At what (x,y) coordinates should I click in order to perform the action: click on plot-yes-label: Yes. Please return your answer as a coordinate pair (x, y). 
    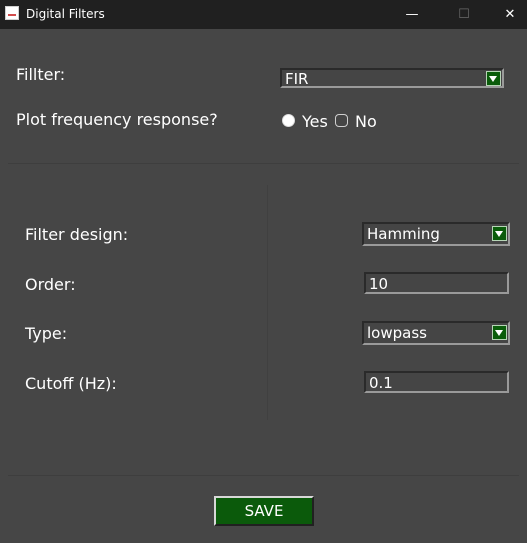
    Looking at the image, I should click on (315, 121).